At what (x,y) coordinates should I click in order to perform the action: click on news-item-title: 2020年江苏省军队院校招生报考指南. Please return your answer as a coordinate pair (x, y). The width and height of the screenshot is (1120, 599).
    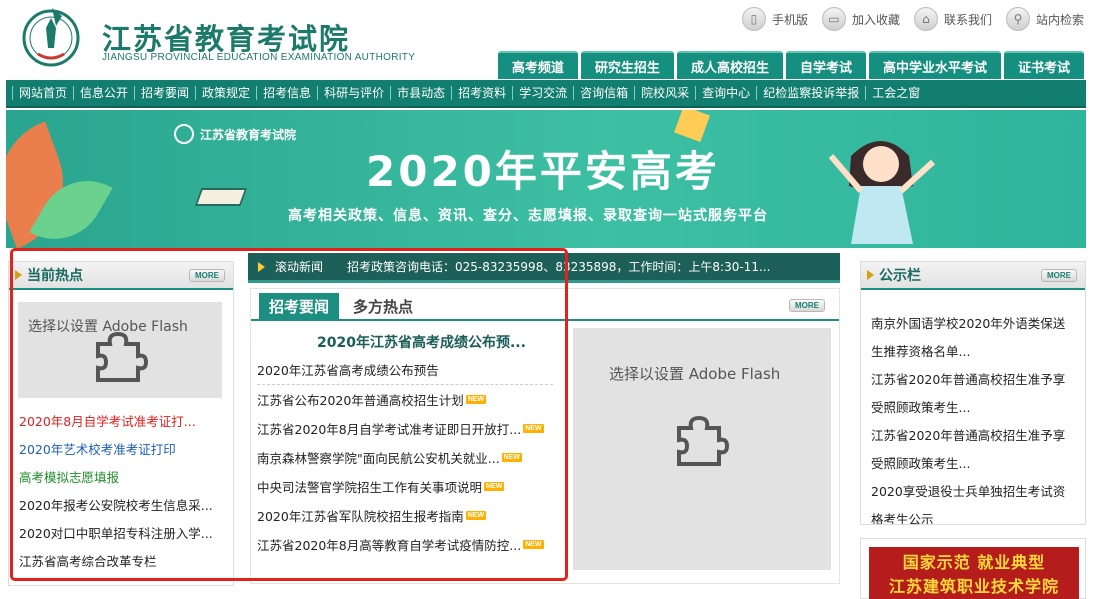
    Looking at the image, I should click on (360, 516).